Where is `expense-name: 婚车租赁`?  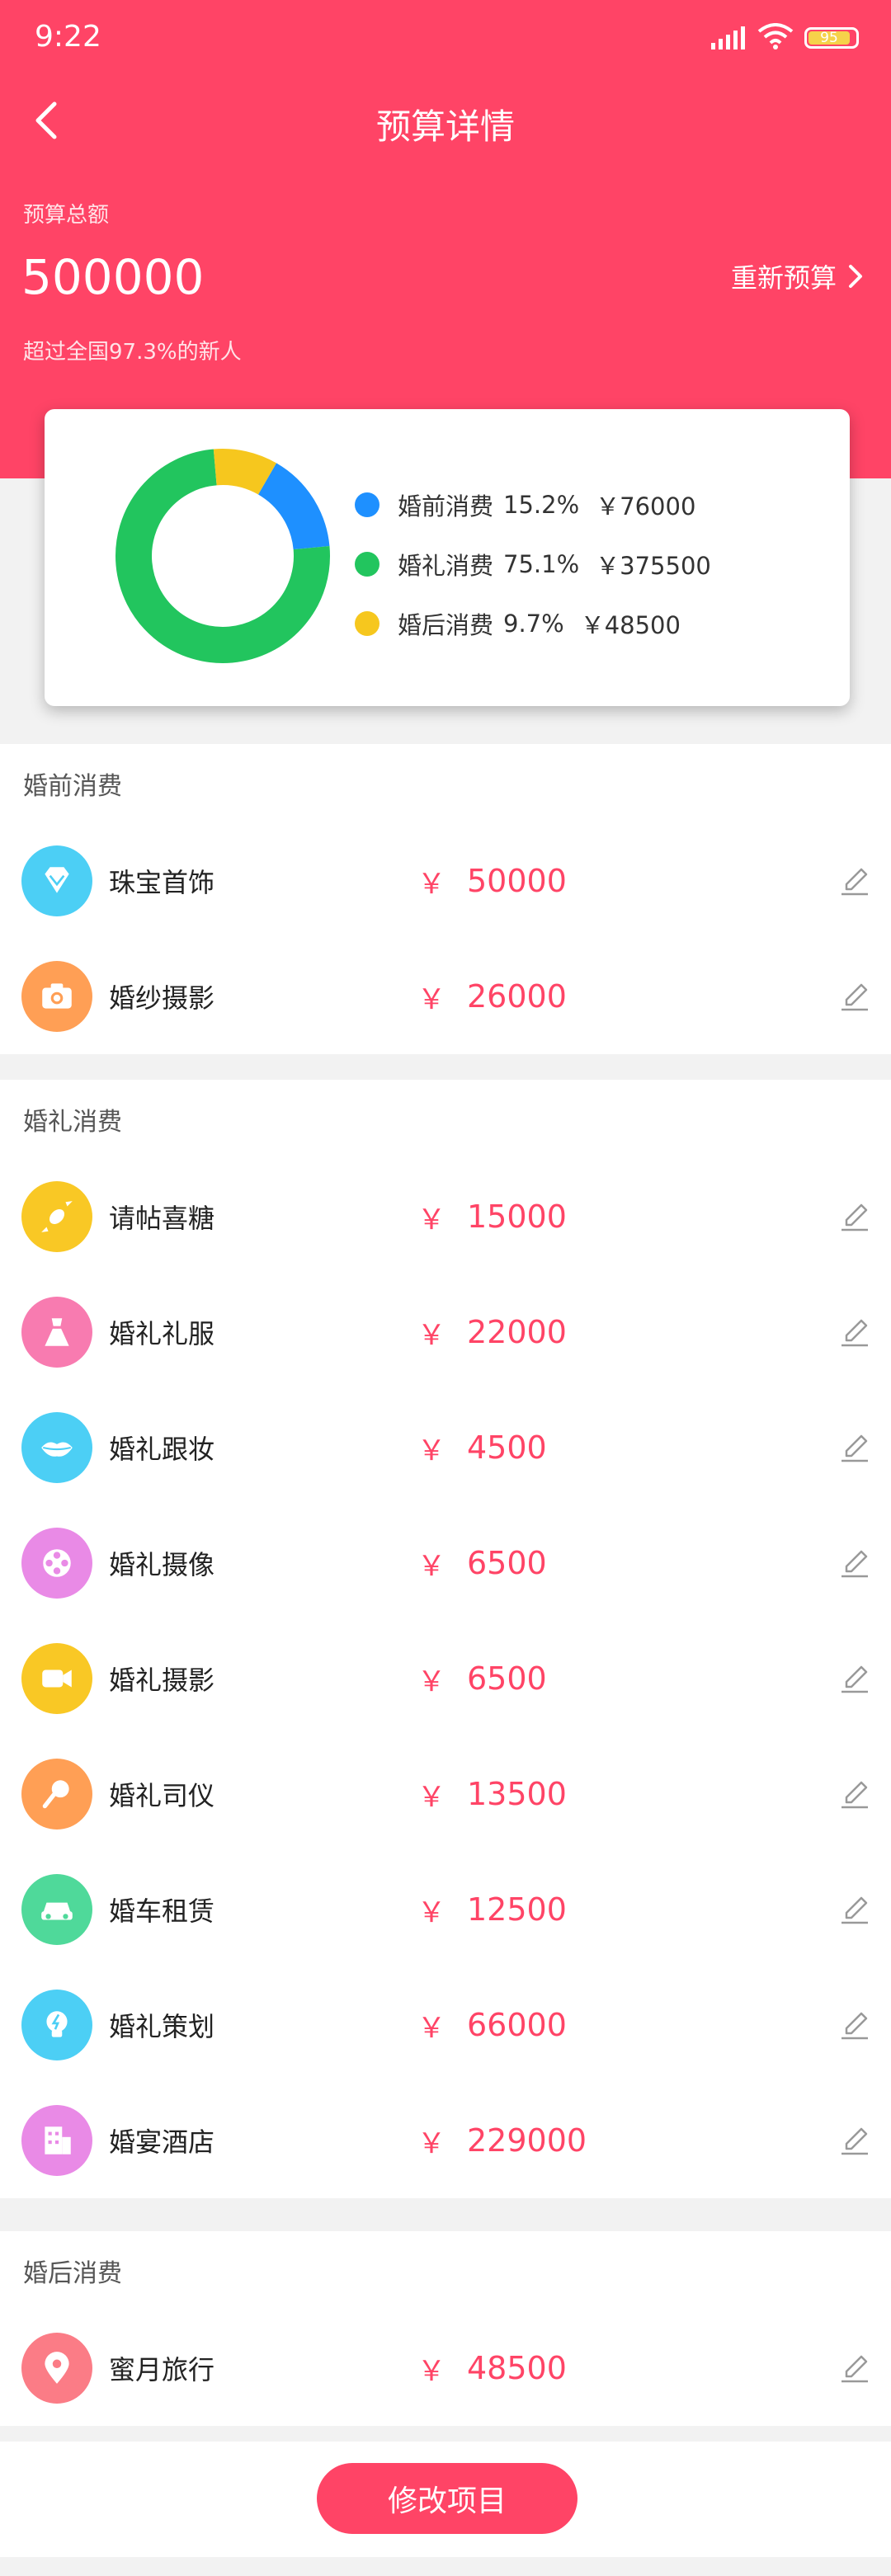 expense-name: 婚车租赁 is located at coordinates (162, 1912).